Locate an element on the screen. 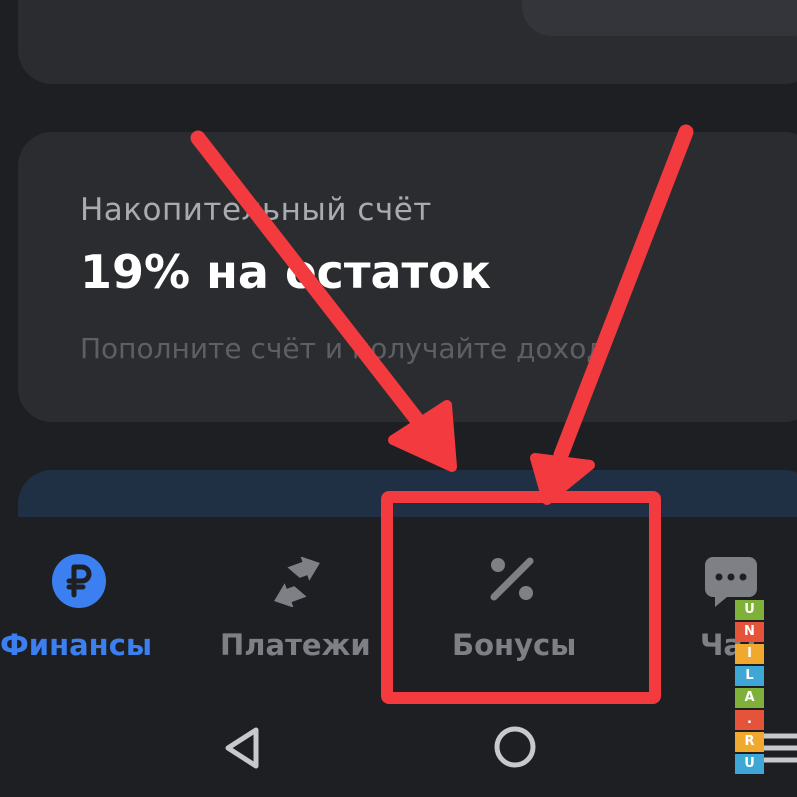 Image resolution: width=797 pixels, height=797 pixels. menu-icon is located at coordinates (778, 750).